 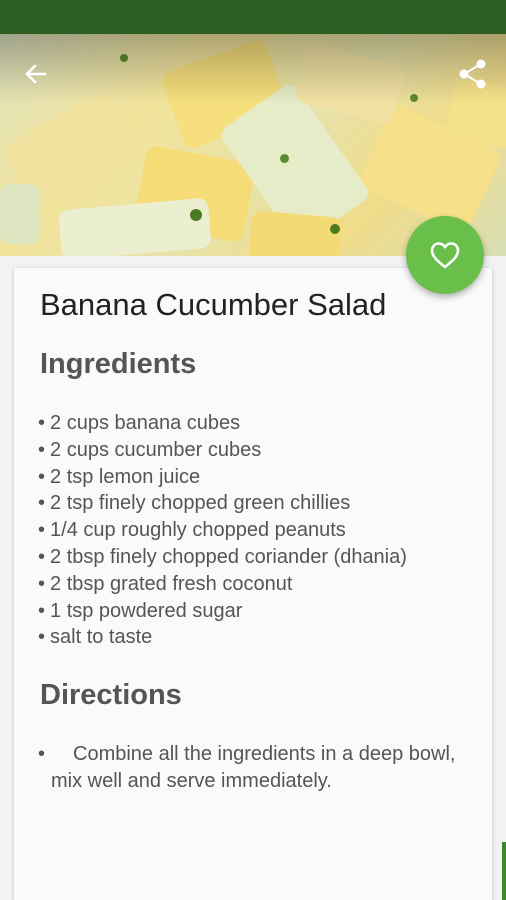 I want to click on ingredient-item: 2 tbsp finely chopped coriander (dhania), so click(x=263, y=557).